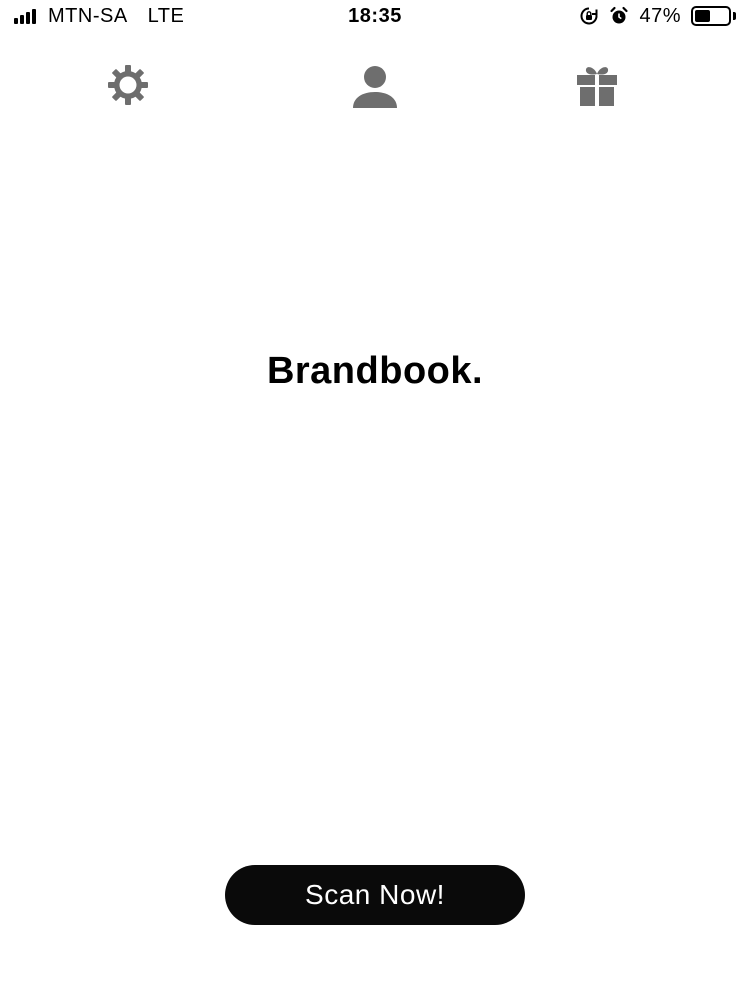 This screenshot has width=750, height=1000. I want to click on status-right: 47%, so click(657, 16).